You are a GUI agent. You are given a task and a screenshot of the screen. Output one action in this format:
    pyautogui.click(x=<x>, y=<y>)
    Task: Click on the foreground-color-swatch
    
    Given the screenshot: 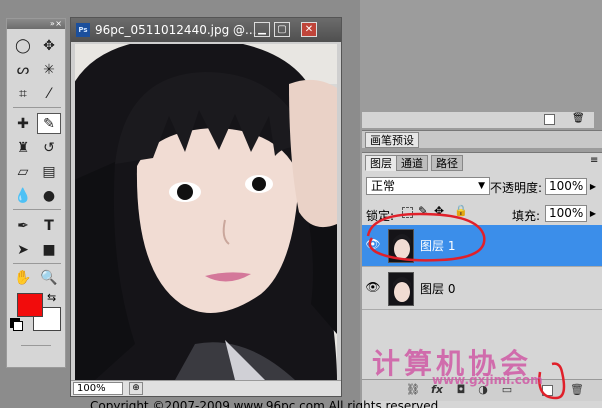 What is the action you would take?
    pyautogui.click(x=30, y=305)
    